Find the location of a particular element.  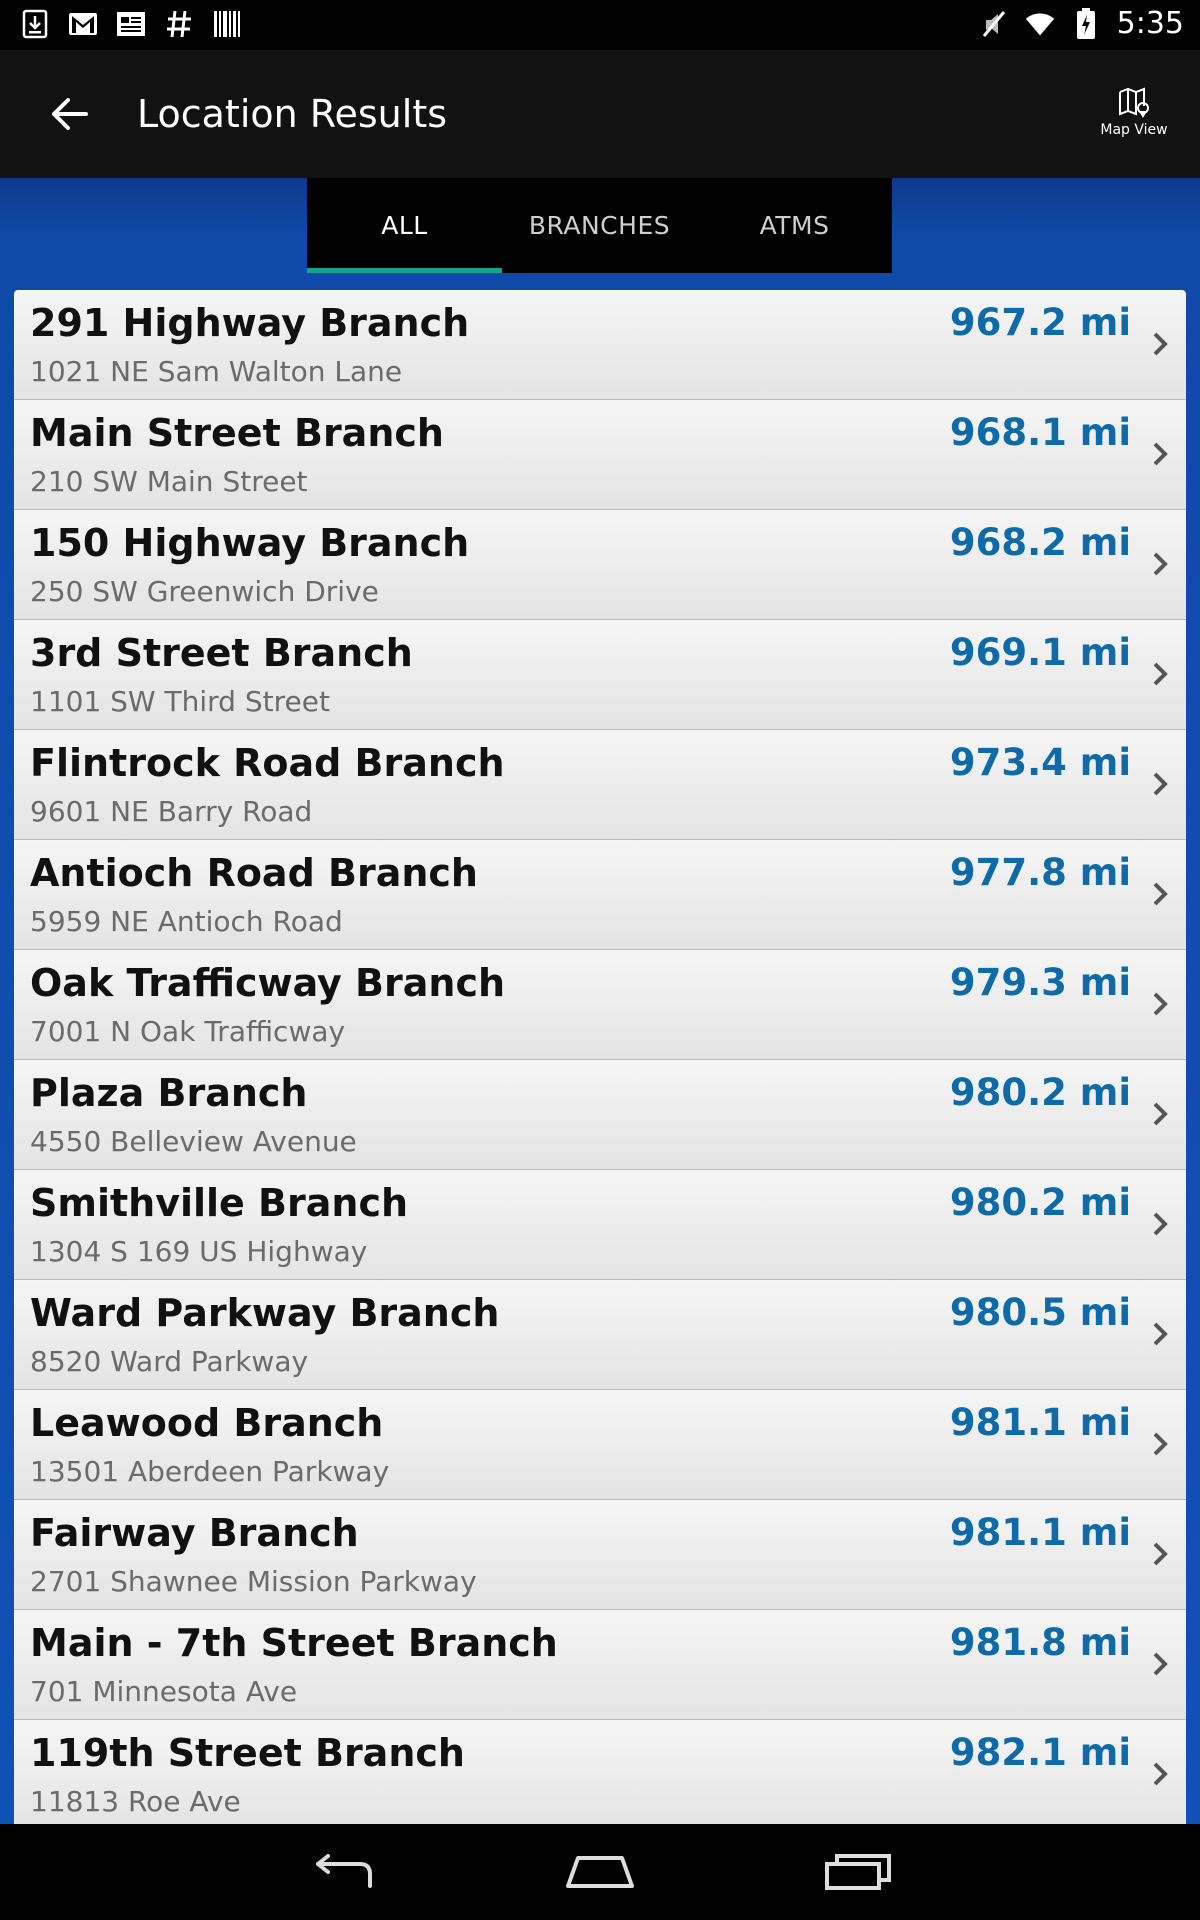

location-distance: 973.4 mi is located at coordinates (1040, 762).